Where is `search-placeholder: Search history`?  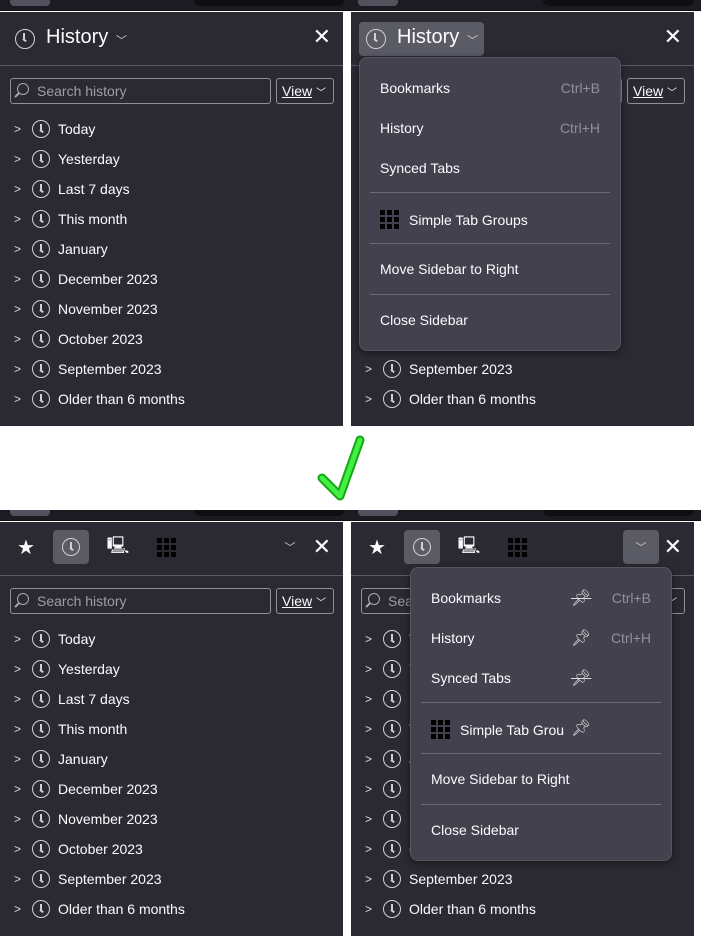
search-placeholder: Search history is located at coordinates (82, 601).